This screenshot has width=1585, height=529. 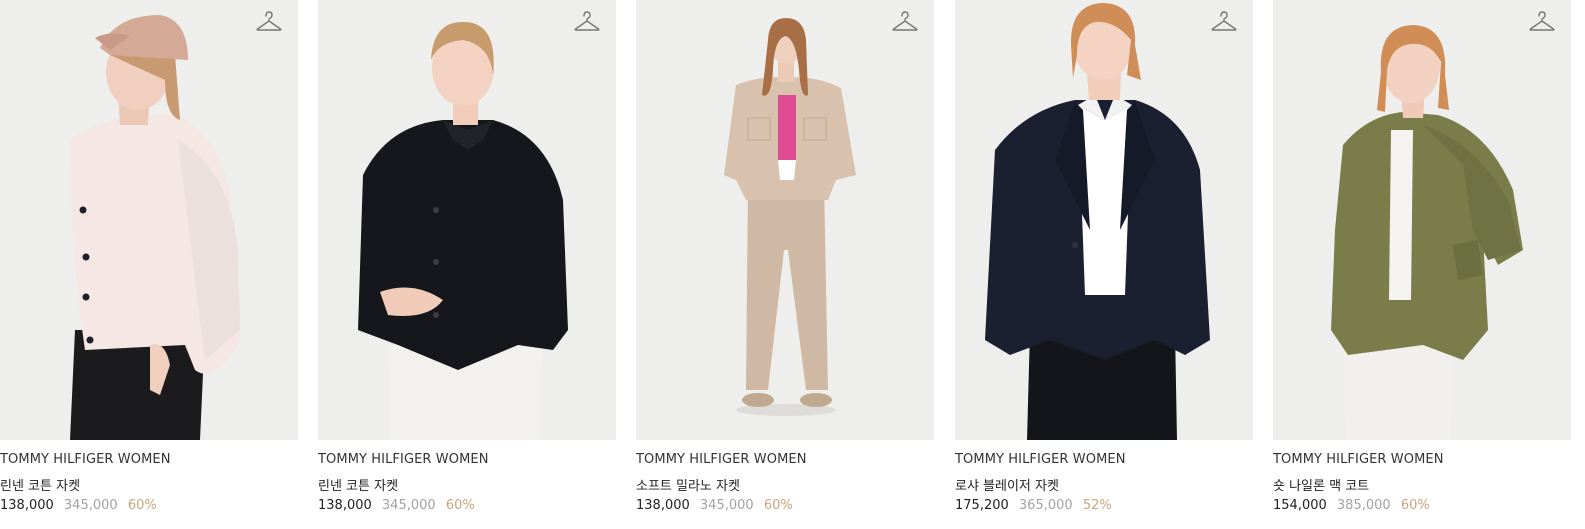 I want to click on product-name: 숏 나일론 맥 코트, so click(x=1321, y=484).